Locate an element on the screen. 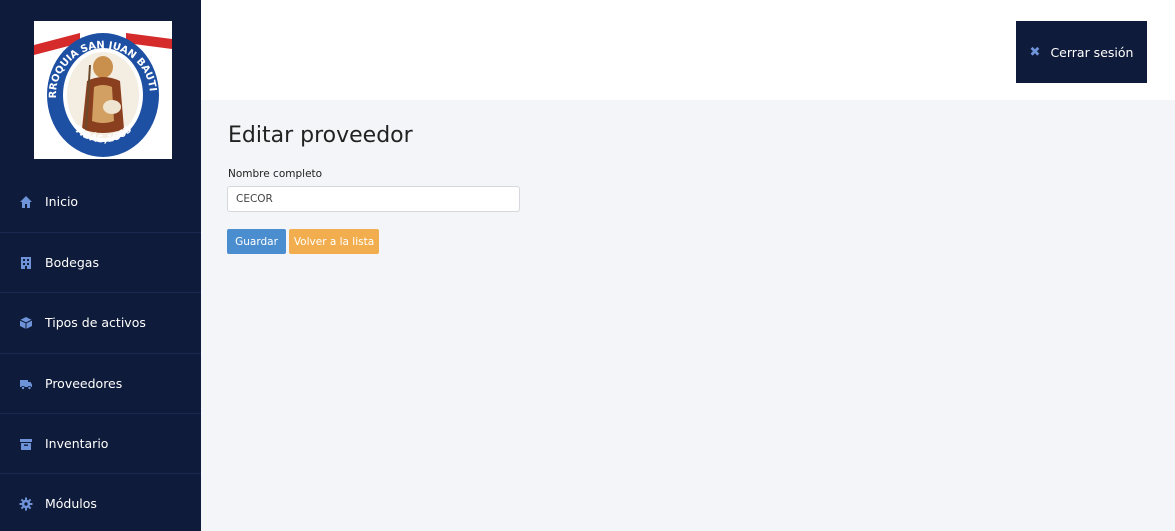 The width and height of the screenshot is (1175, 531). sidebar-item-label: Inventario is located at coordinates (77, 443).